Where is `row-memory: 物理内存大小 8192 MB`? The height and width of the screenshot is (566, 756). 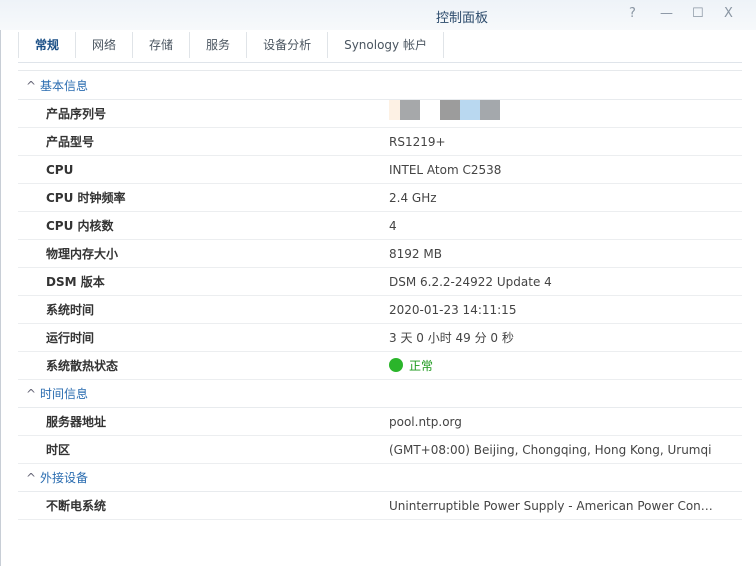 row-memory: 物理内存大小 8192 MB is located at coordinates (380, 254).